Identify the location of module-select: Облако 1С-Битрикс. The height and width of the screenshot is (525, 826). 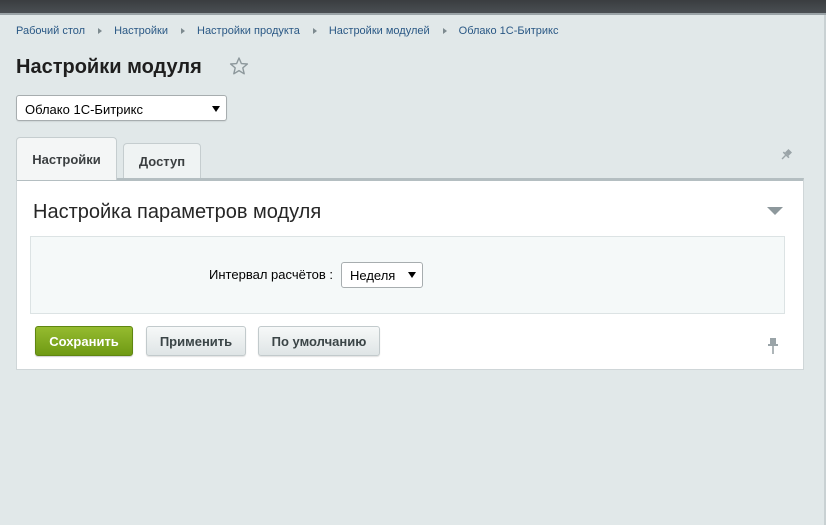
(121, 108).